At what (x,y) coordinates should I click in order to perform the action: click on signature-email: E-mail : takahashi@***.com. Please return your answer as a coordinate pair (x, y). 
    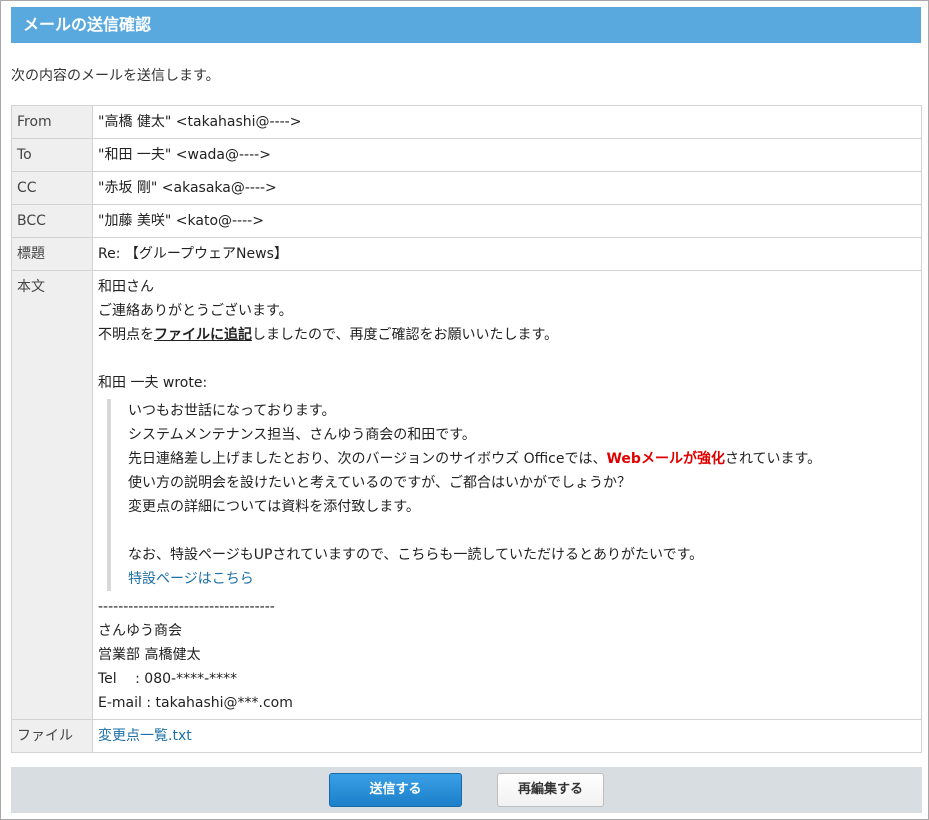
    Looking at the image, I should click on (195, 703).